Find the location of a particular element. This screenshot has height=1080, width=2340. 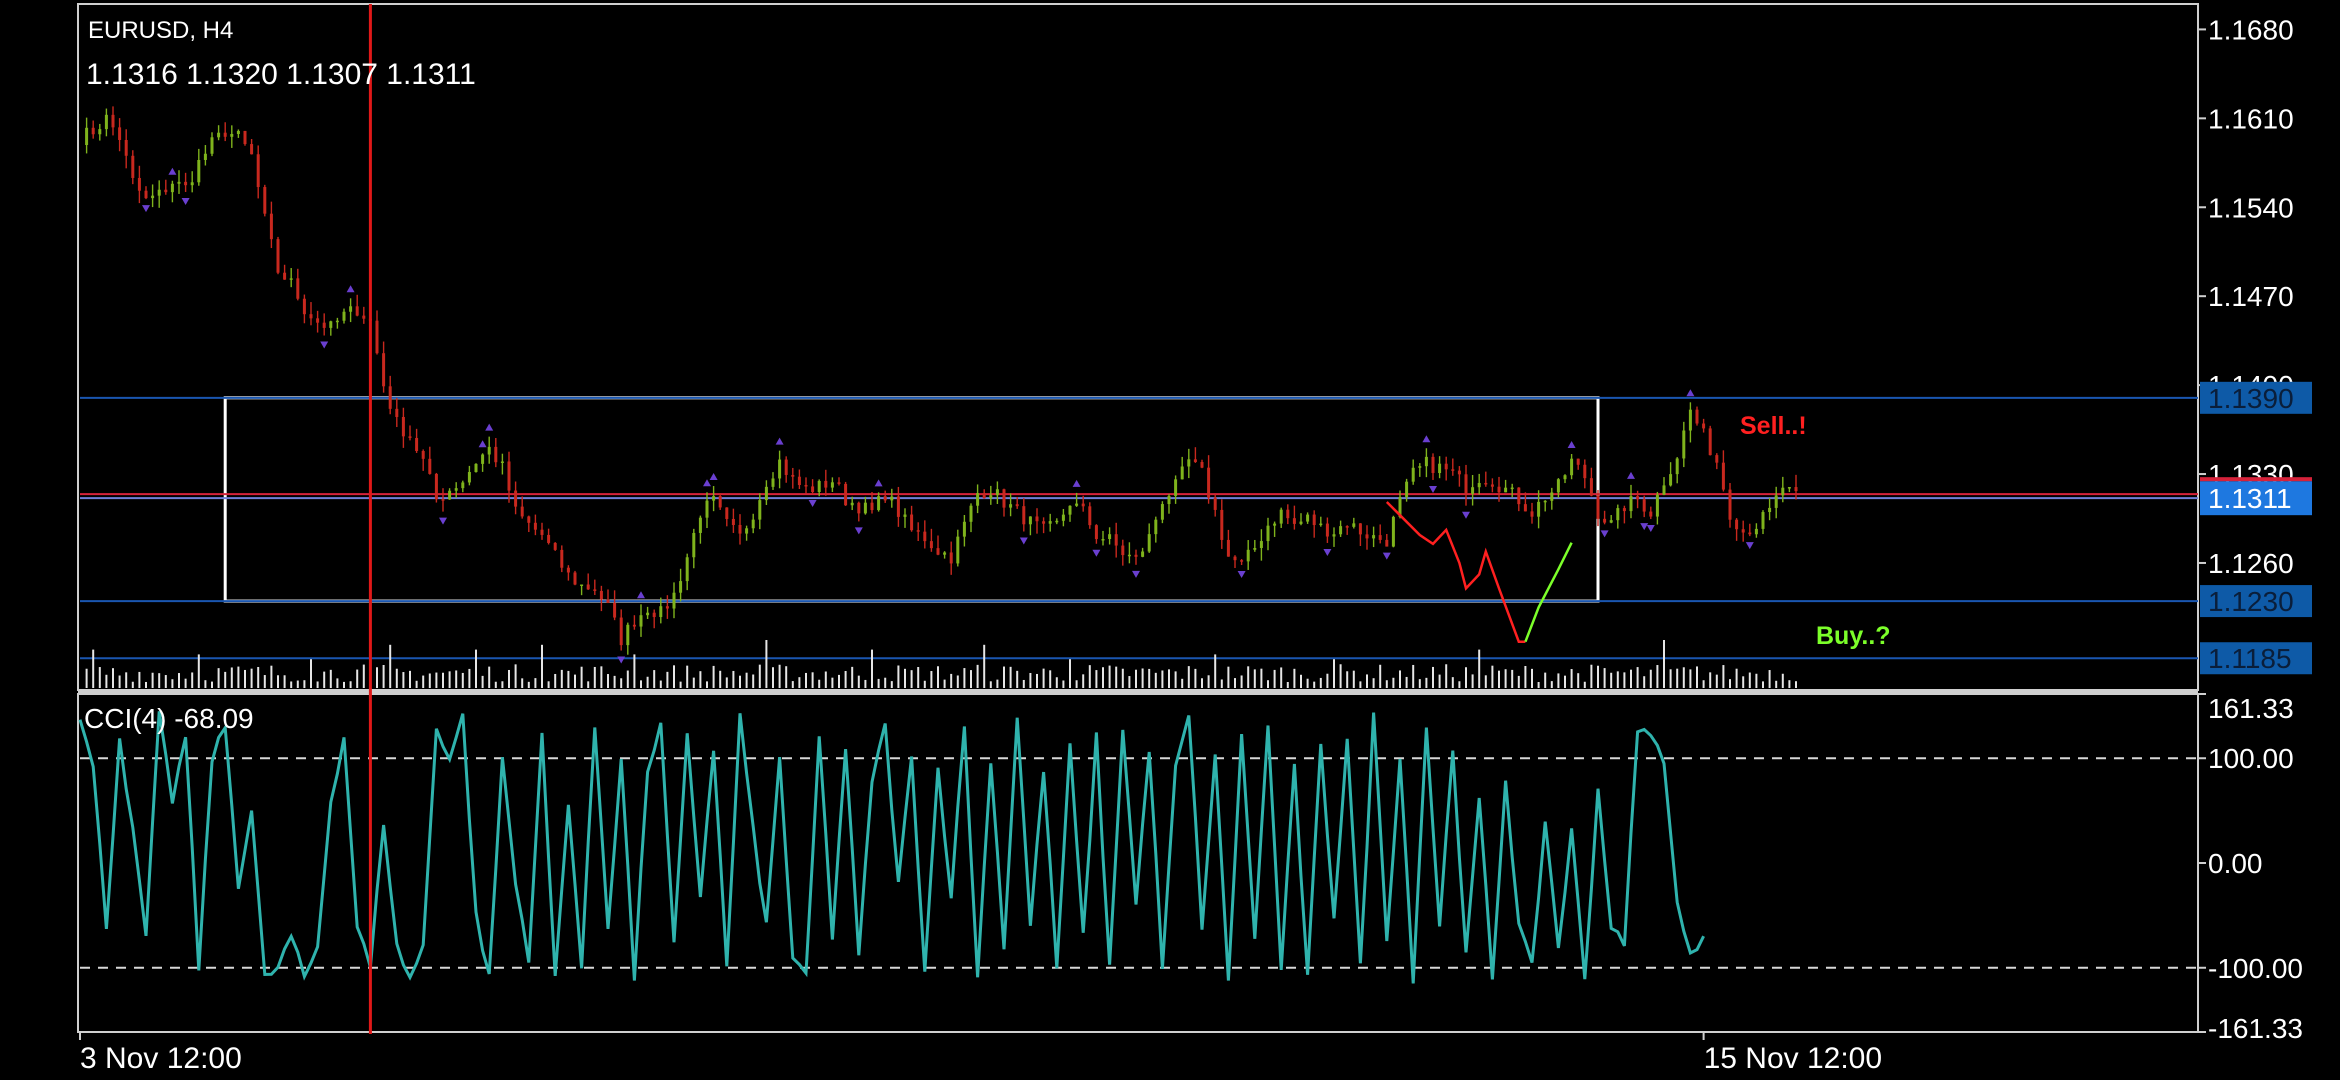

cci-tick-label: 100.00 is located at coordinates (2251, 758).